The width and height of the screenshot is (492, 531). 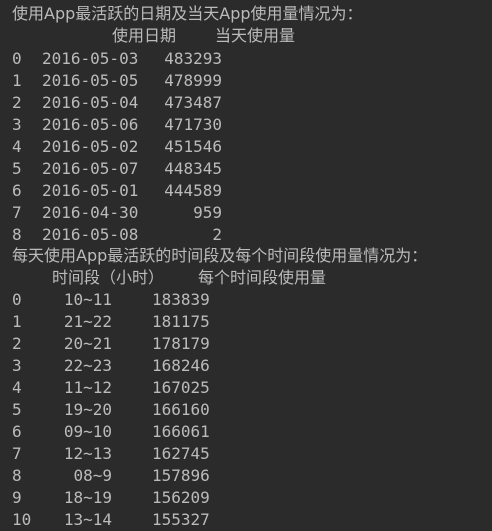 What do you see at coordinates (247, 410) in the screenshot?
I see `table-row: 5 19~20 166160` at bounding box center [247, 410].